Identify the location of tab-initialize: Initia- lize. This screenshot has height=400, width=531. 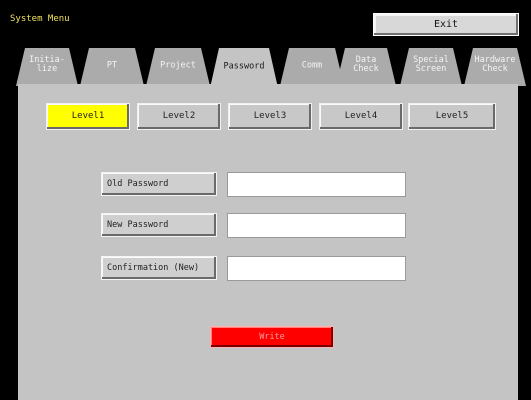
(47, 67).